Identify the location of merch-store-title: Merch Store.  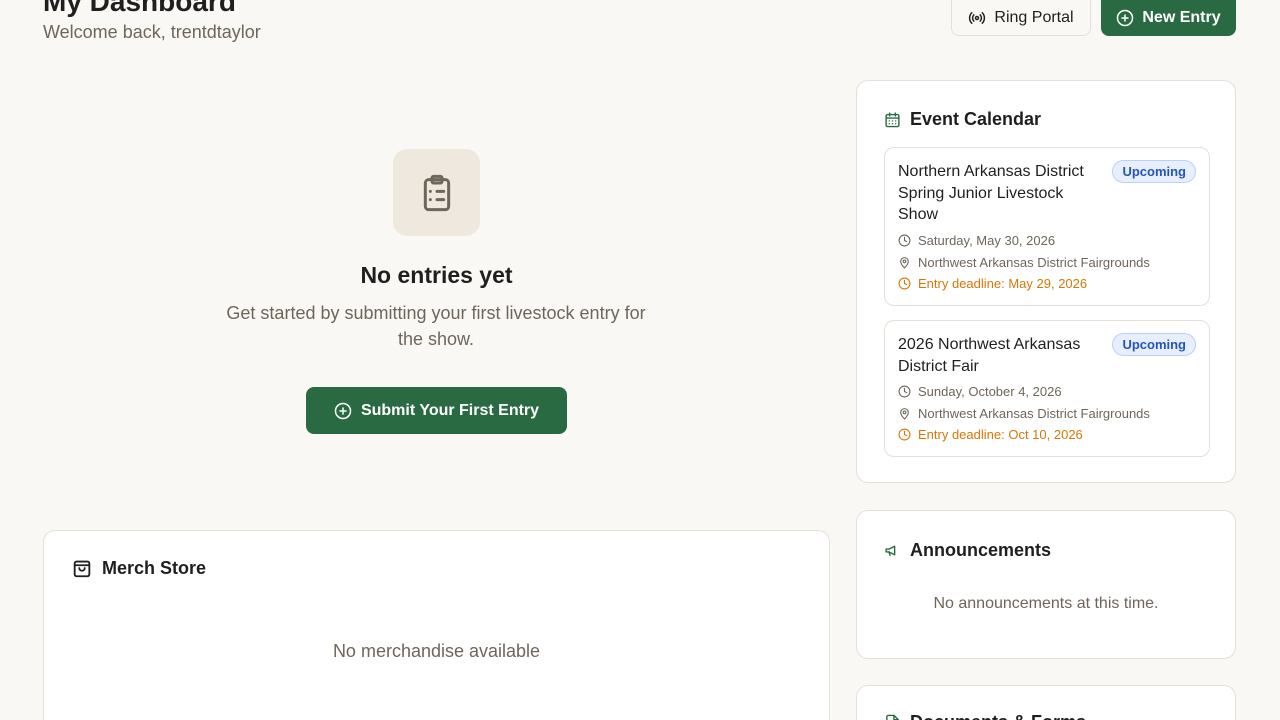
(154, 567).